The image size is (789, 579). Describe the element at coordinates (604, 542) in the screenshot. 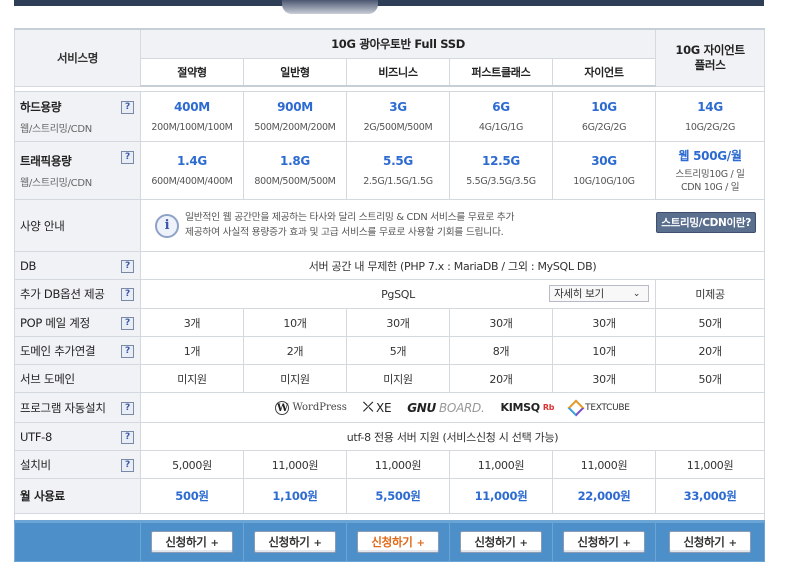

I see `apply-button-giant: 신청하기 +` at that location.